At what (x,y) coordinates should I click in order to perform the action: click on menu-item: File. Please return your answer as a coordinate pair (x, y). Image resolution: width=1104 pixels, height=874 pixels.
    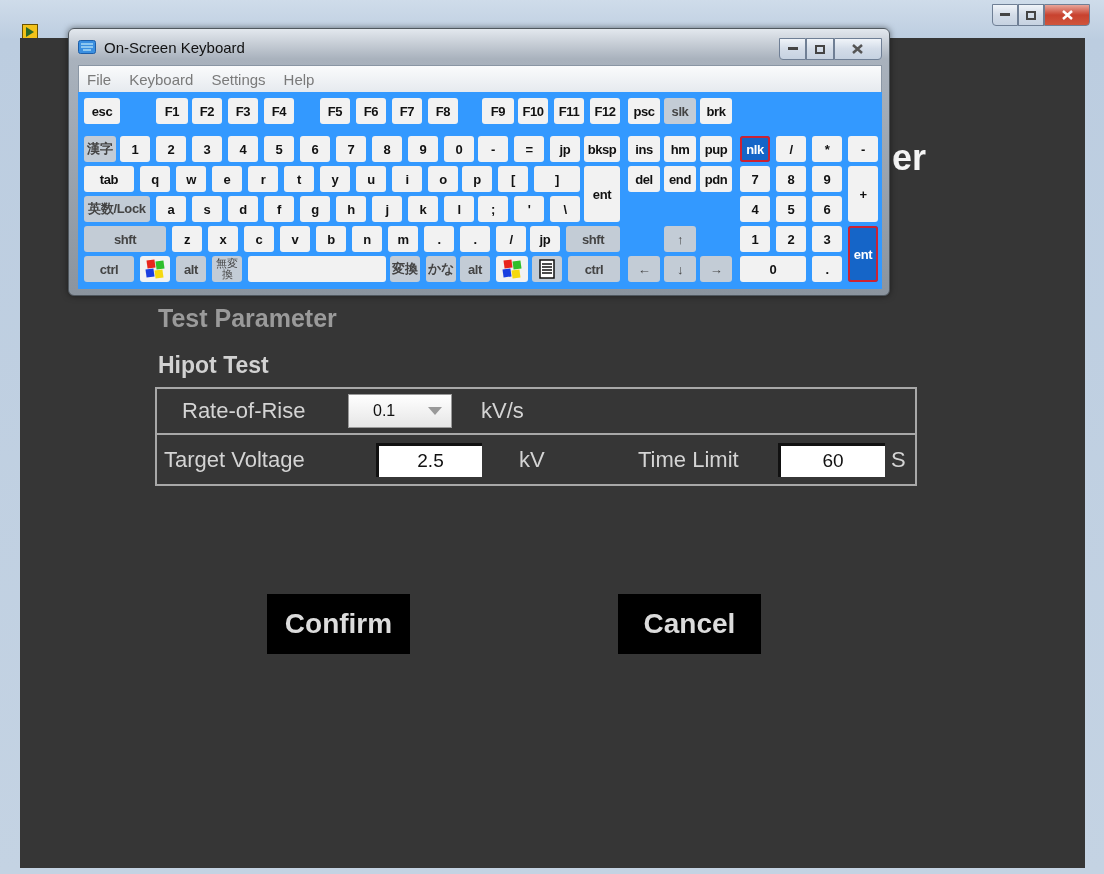
    Looking at the image, I should click on (99, 79).